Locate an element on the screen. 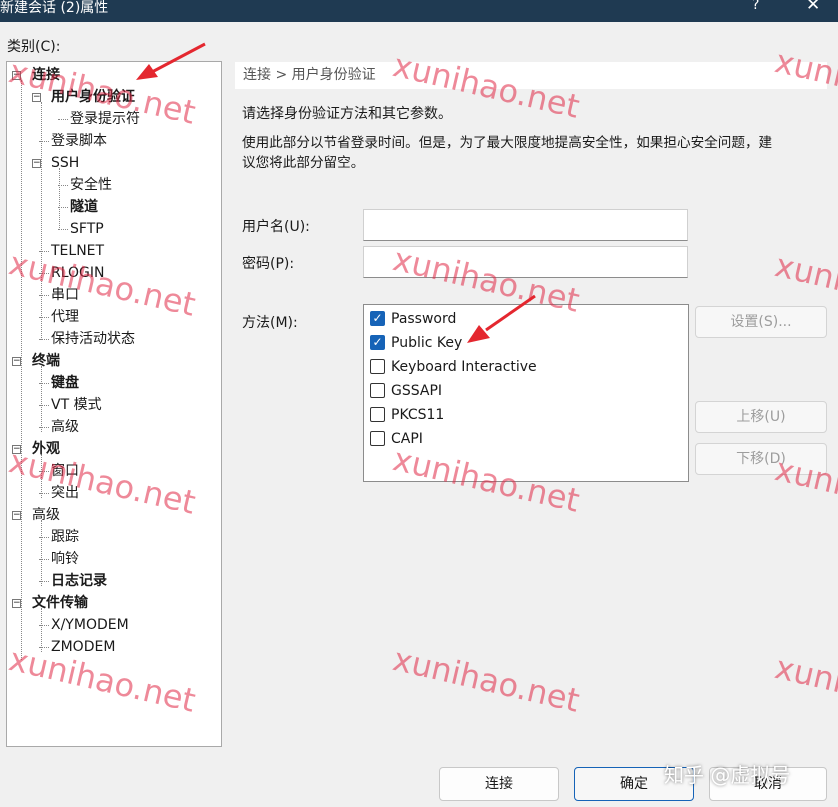  tree-item: 键盘 is located at coordinates (65, 383).